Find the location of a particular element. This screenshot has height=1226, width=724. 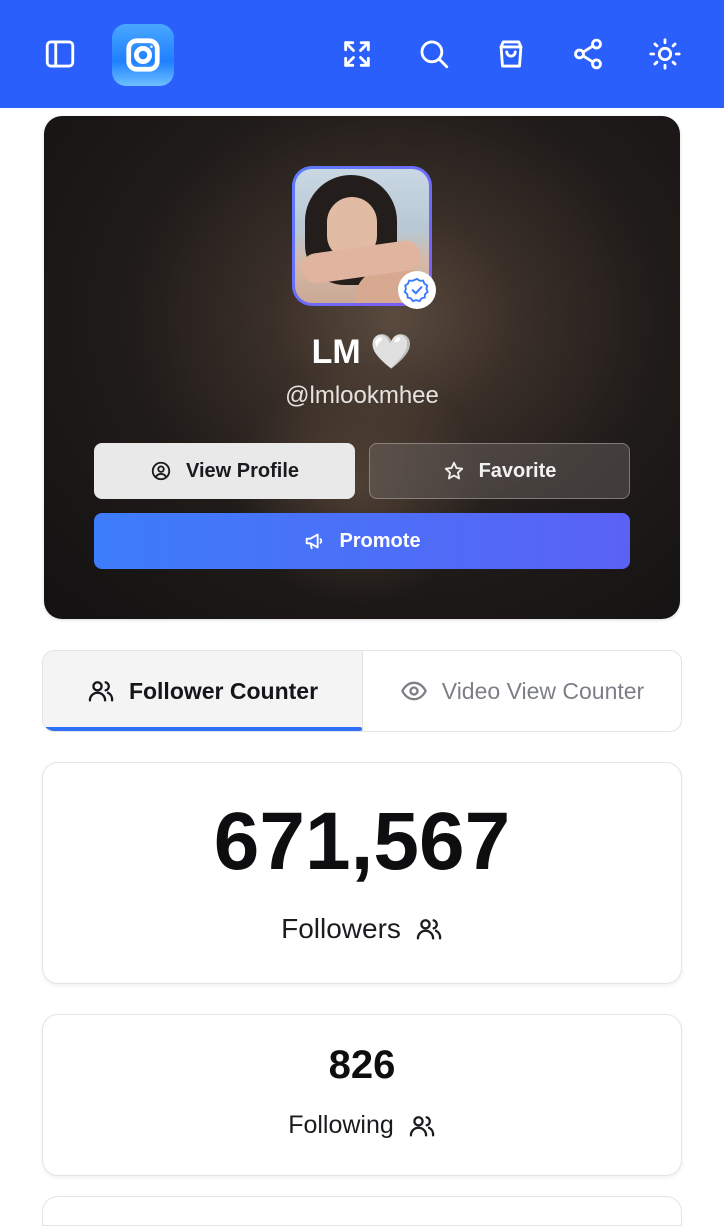

followers-label-row: Followers is located at coordinates (362, 929).